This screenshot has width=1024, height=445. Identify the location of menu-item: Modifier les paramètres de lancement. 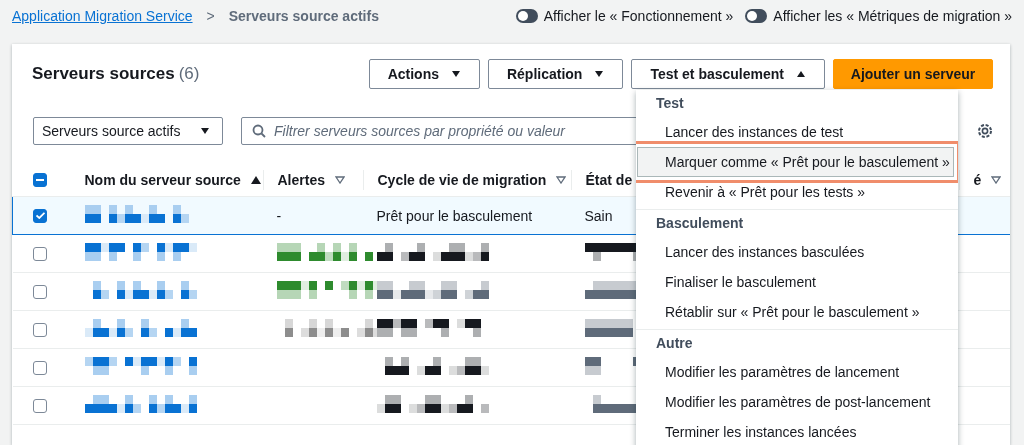
(795, 372).